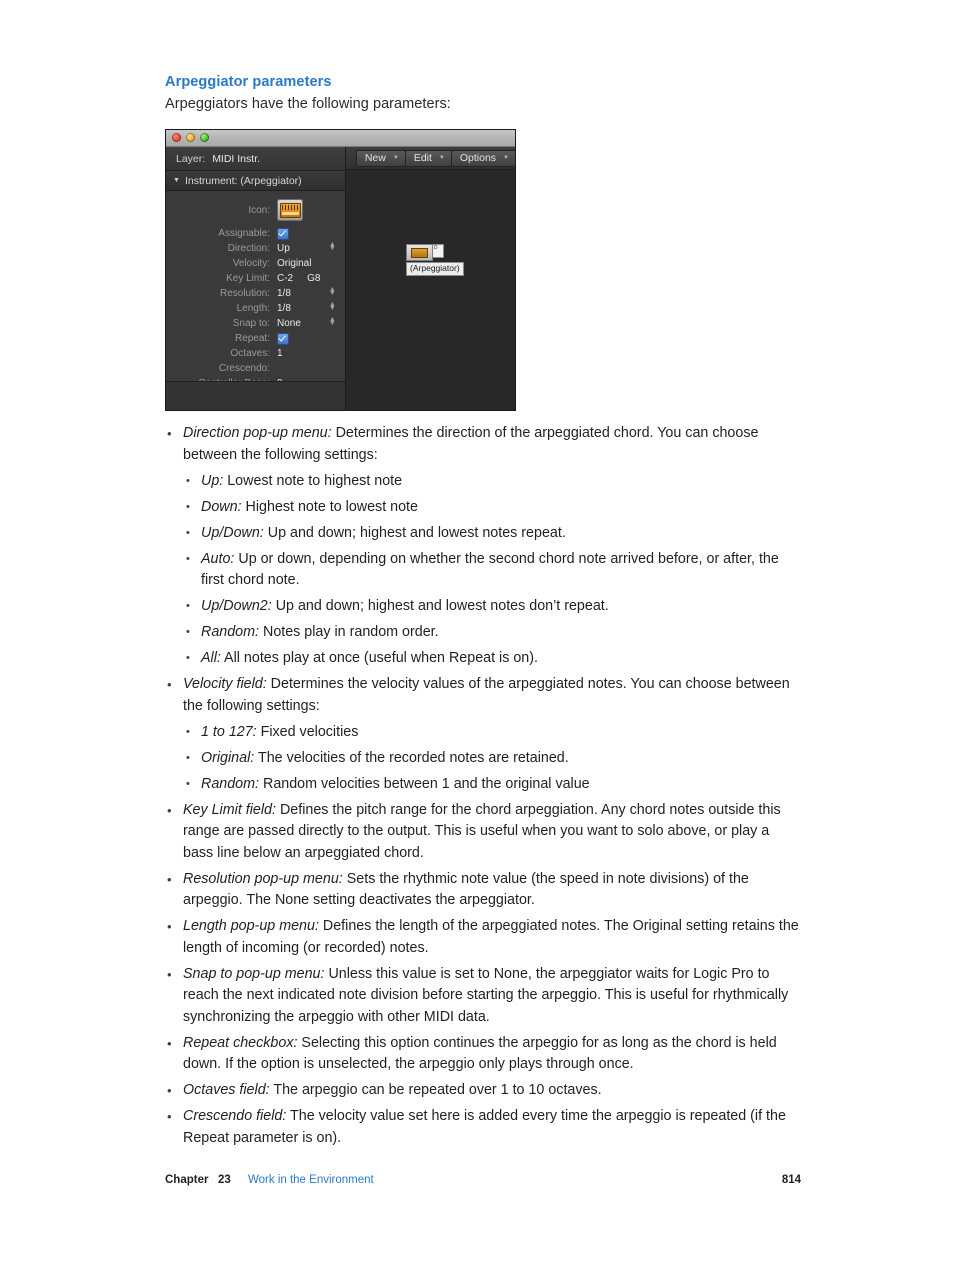 Image resolution: width=954 pixels, height=1265 pixels. What do you see at coordinates (280, 353) in the screenshot?
I see `octaves-value: 1` at bounding box center [280, 353].